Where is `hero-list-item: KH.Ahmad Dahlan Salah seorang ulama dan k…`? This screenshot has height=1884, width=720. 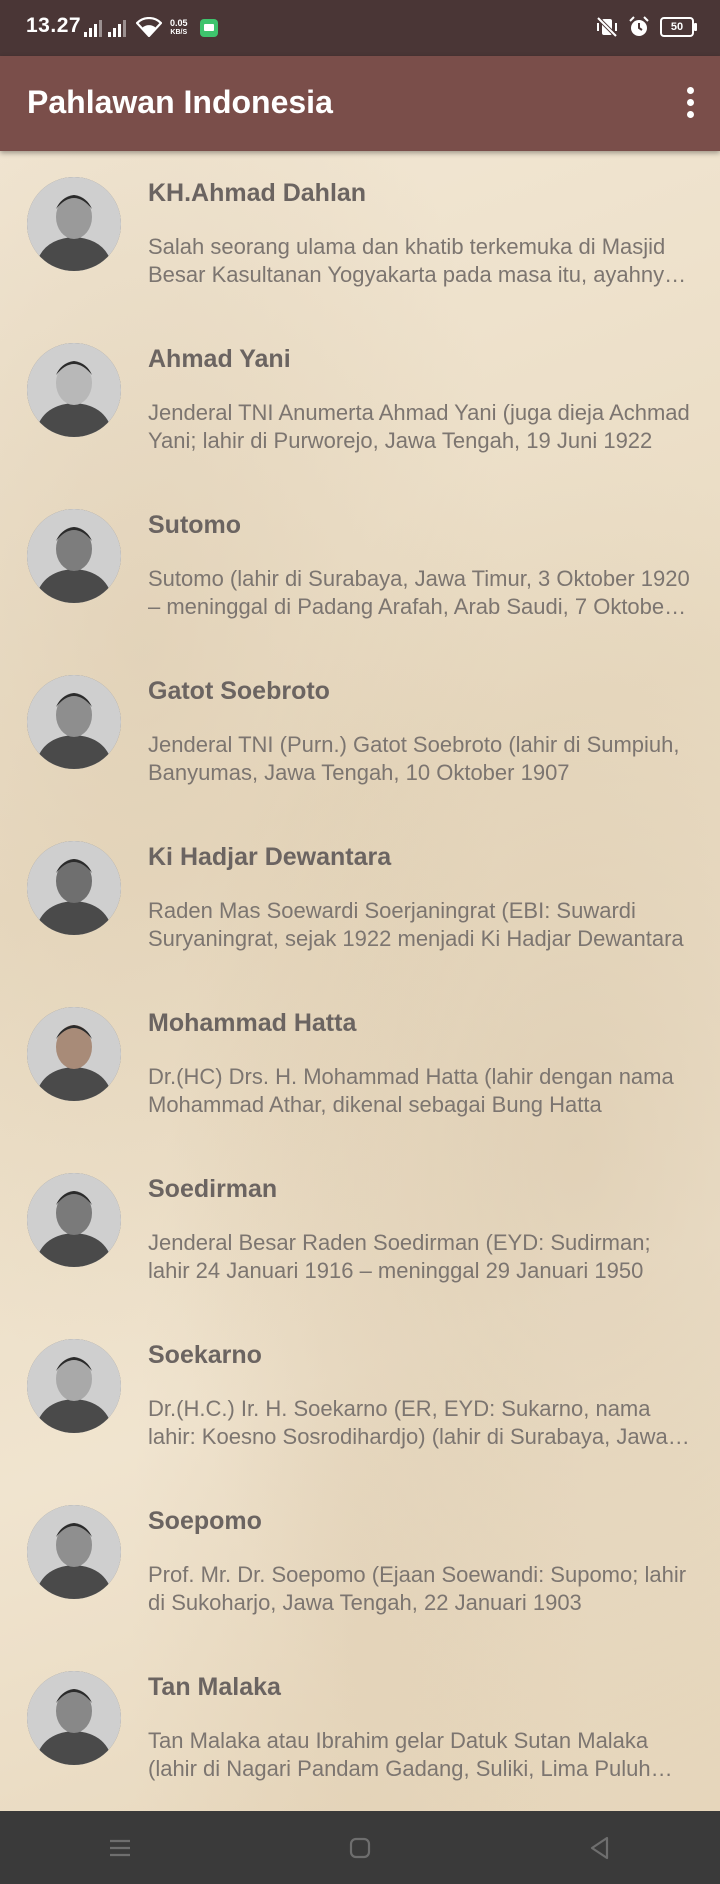
hero-list-item: KH.Ahmad Dahlan Salah seorang ulama dan k… is located at coordinates (360, 234).